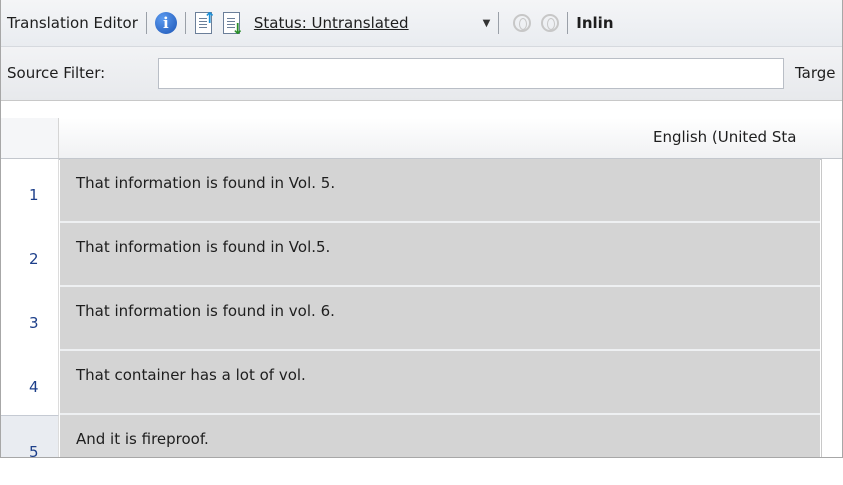 The width and height of the screenshot is (843, 485). What do you see at coordinates (30, 138) in the screenshot?
I see `row-number-header` at bounding box center [30, 138].